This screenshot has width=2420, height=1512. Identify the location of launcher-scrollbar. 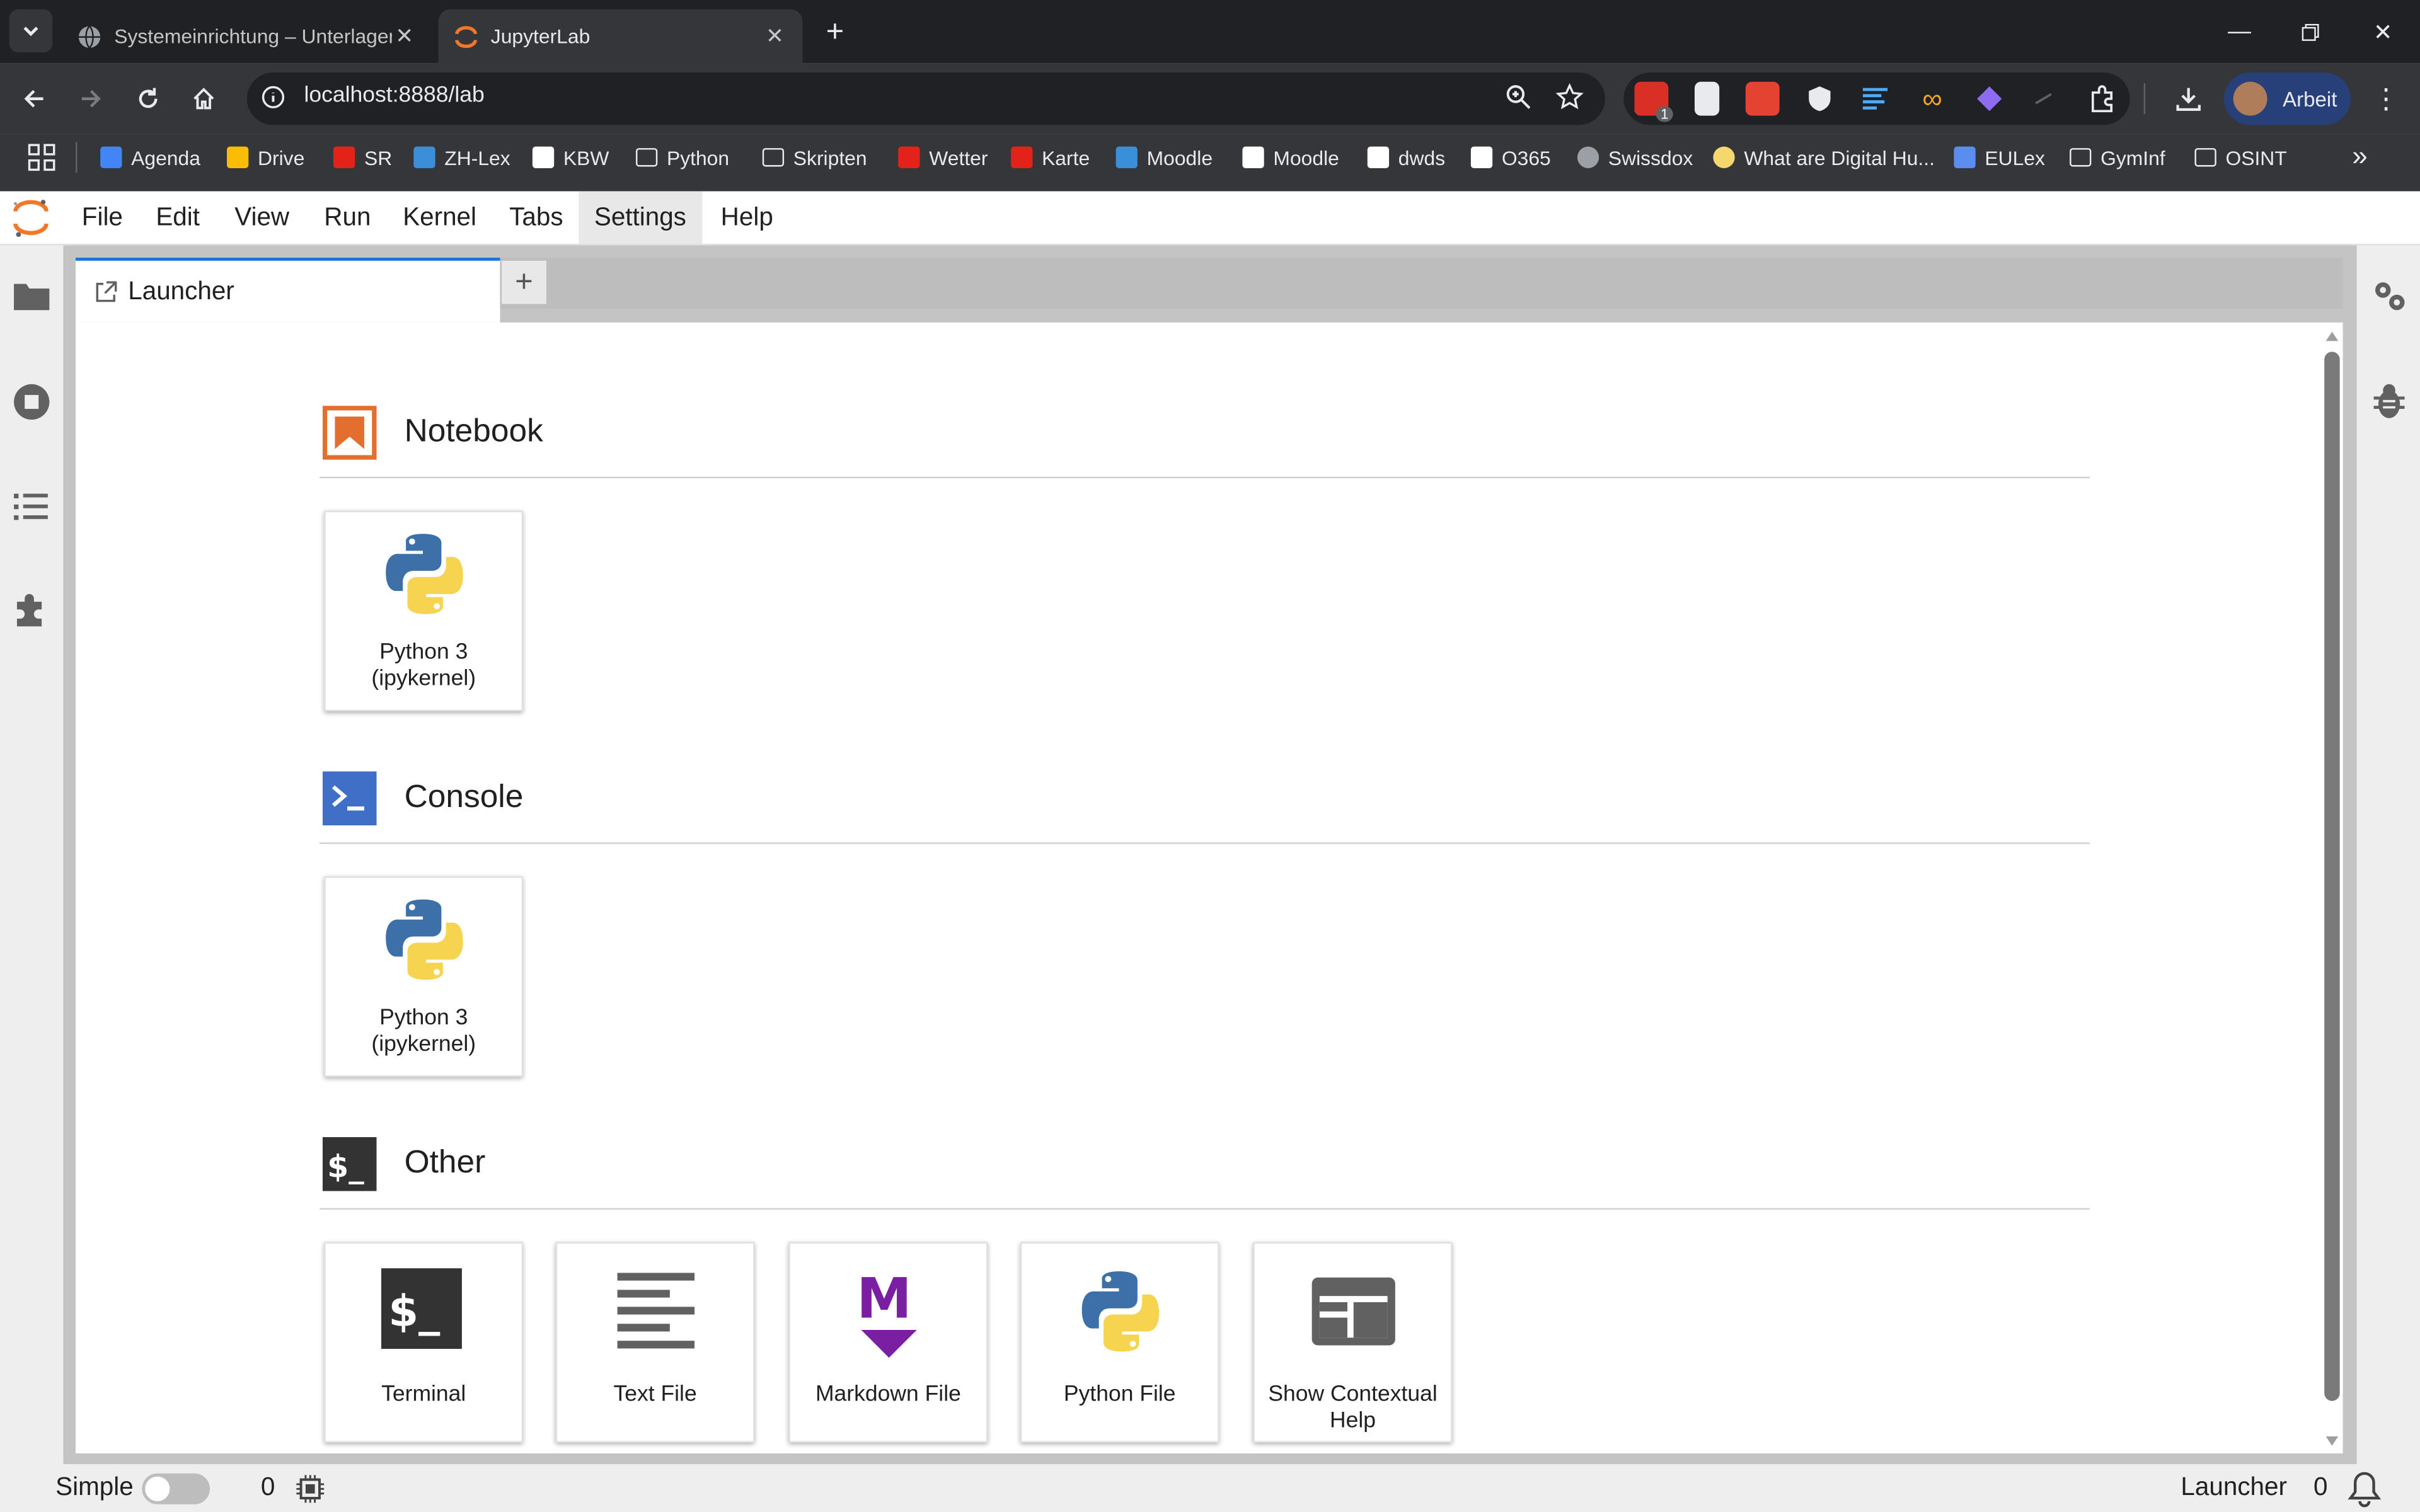
(2332, 888).